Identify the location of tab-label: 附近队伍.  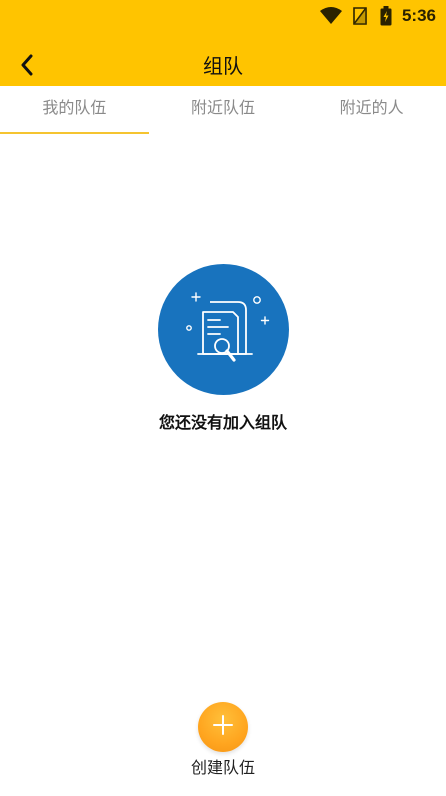
(223, 107).